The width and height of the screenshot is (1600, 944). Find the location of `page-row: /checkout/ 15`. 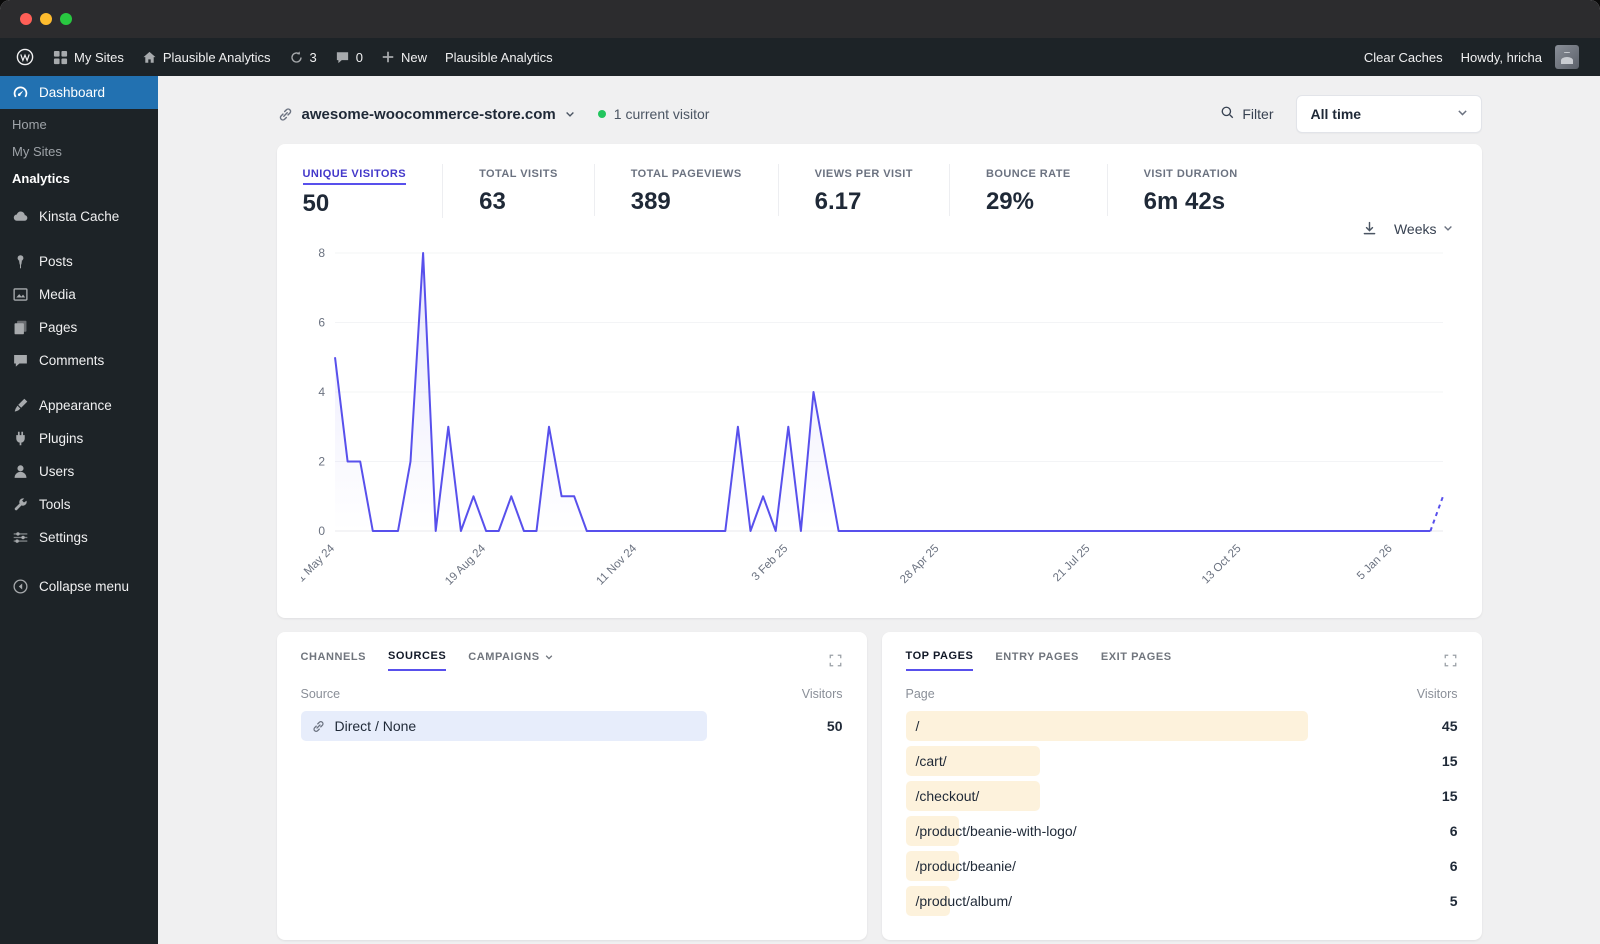

page-row: /checkout/ 15 is located at coordinates (1181, 796).